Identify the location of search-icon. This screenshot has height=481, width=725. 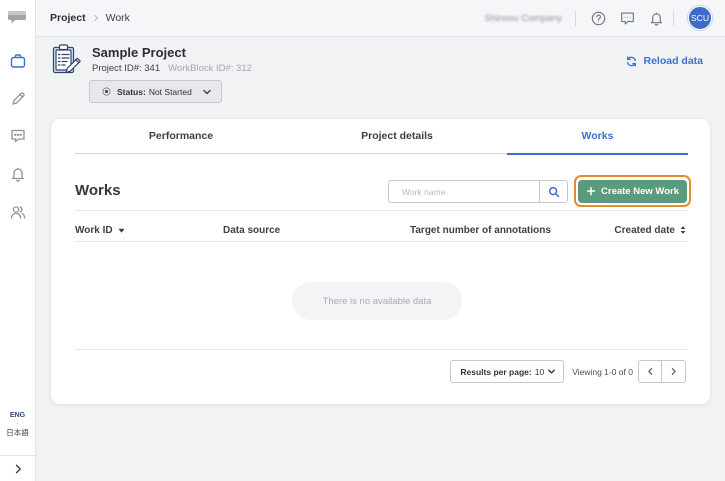
(553, 191).